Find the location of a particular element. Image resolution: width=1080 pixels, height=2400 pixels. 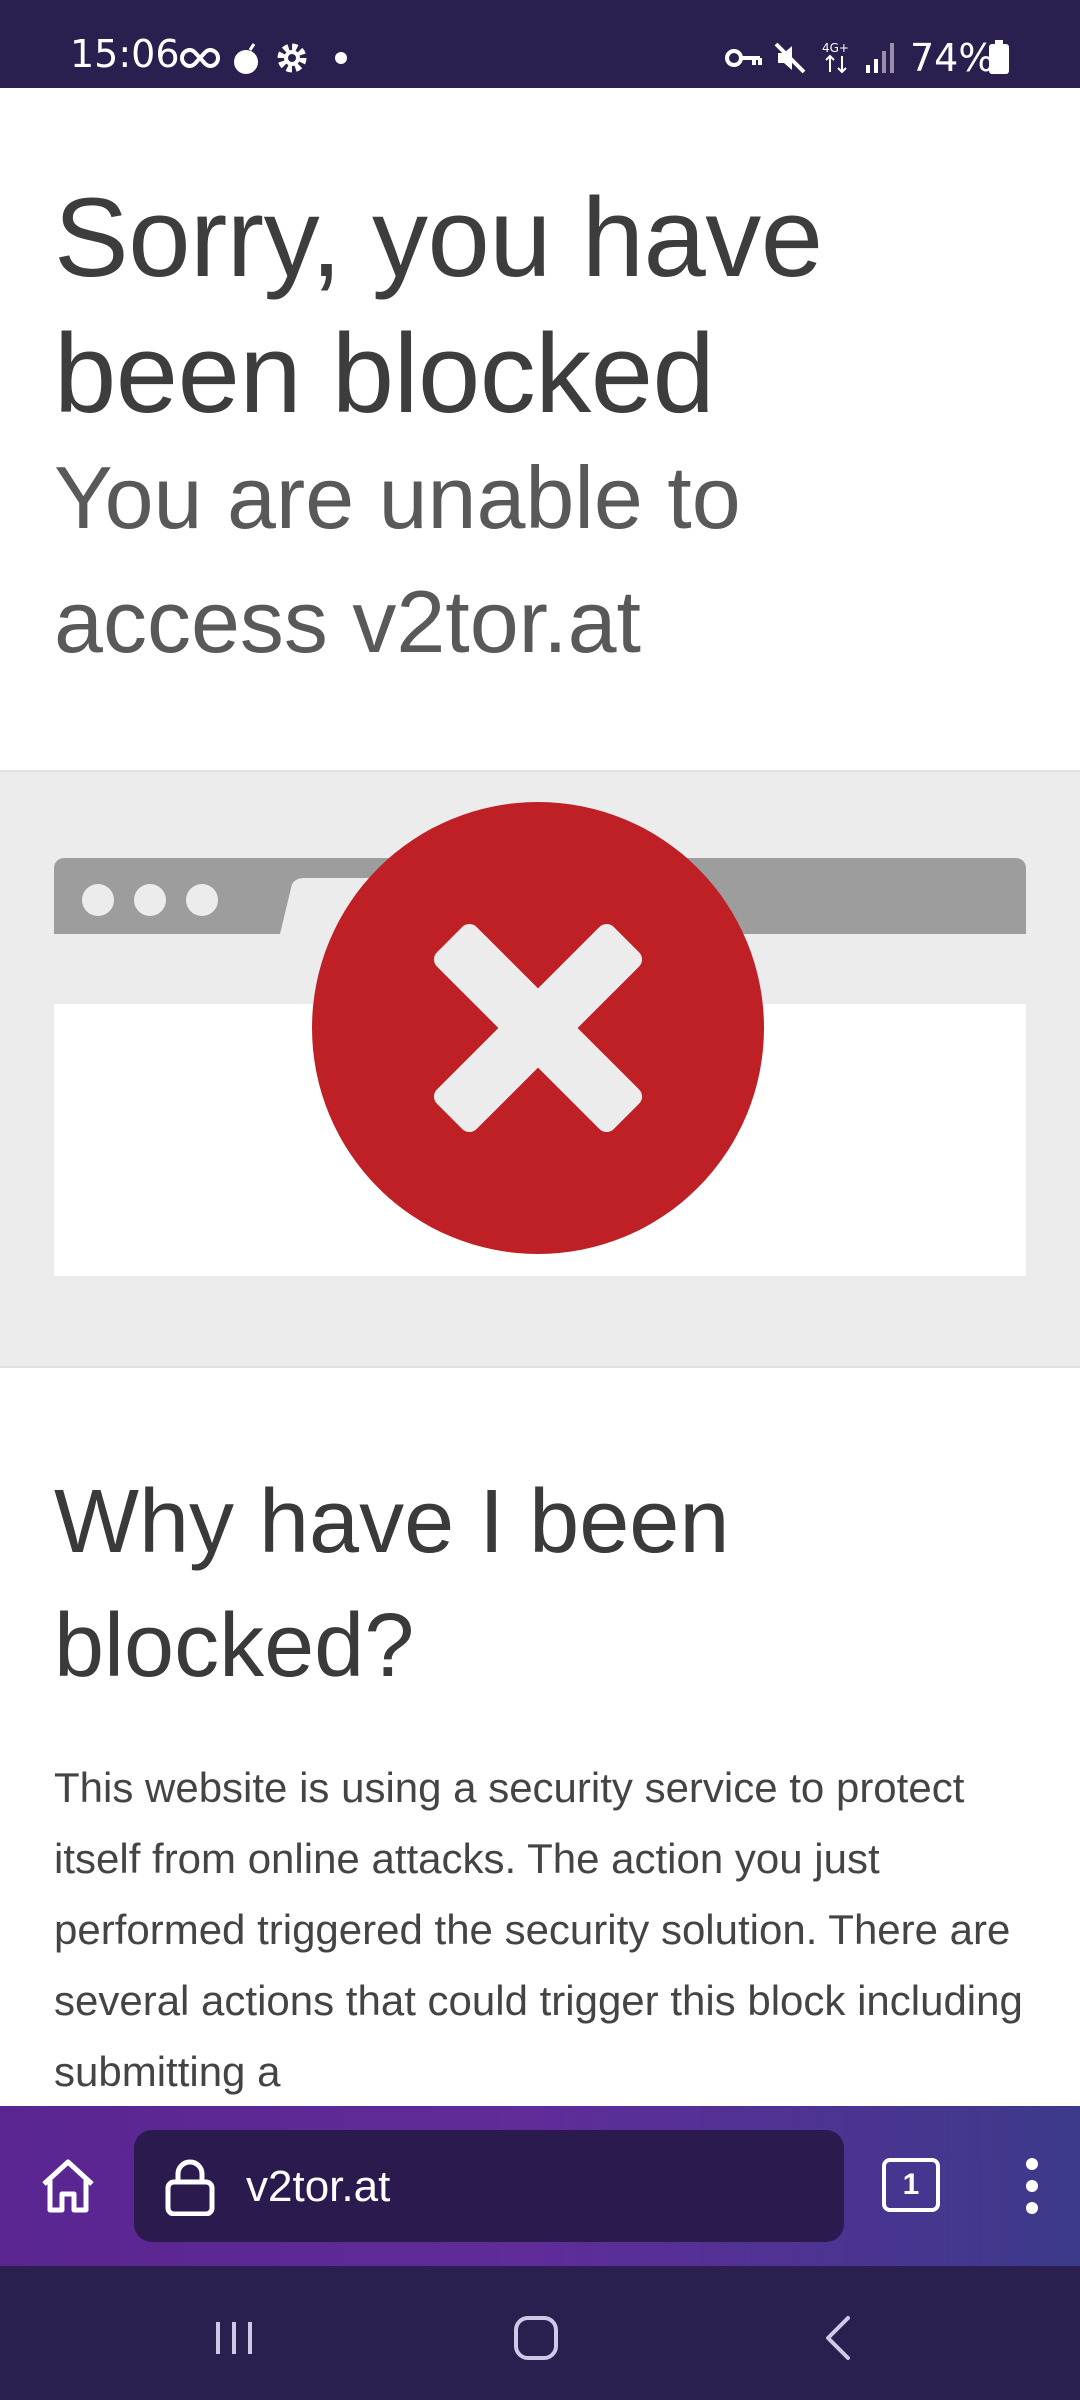

recents-icon is located at coordinates (234, 2338).